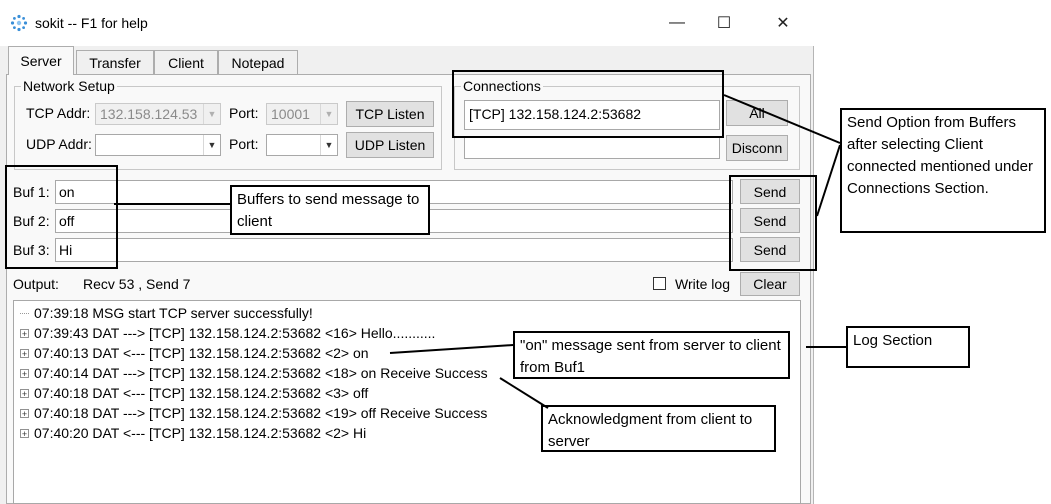  I want to click on tab-server: Server, so click(41, 60).